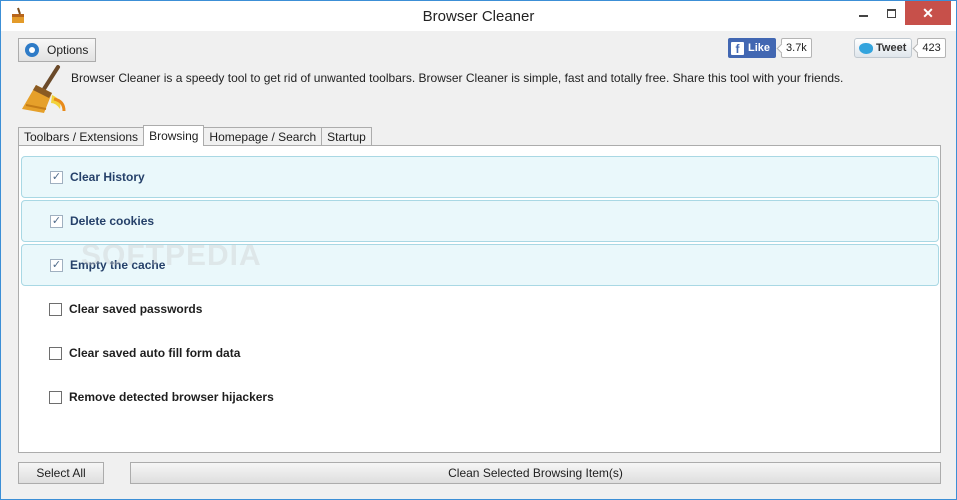 Image resolution: width=957 pixels, height=500 pixels. What do you see at coordinates (480, 397) in the screenshot?
I see `option-remove-hijackers: Remove detected browser hijackers` at bounding box center [480, 397].